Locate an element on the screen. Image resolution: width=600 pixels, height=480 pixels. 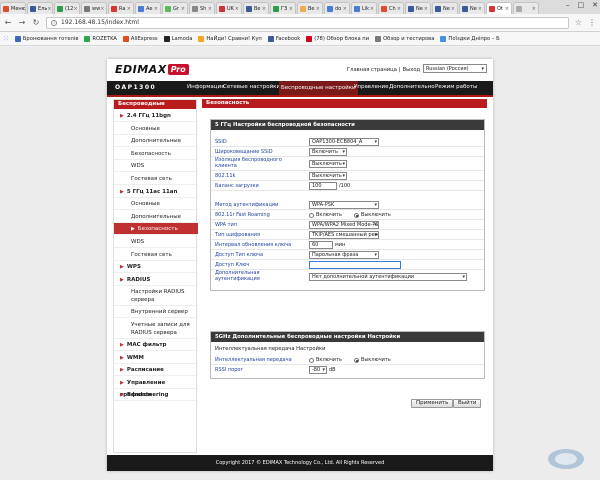
sidebar-item: ▶ 2.4 ГГц 11bgn is located at coordinates (156, 116).